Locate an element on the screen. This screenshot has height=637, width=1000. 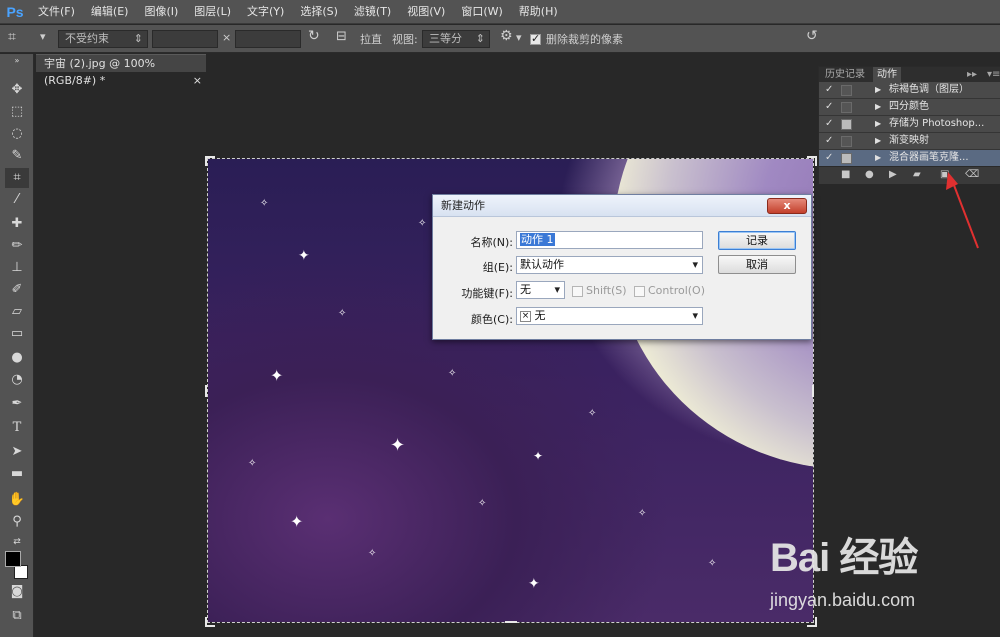
swap-dimensions-icon: × is located at coordinates (226, 37).